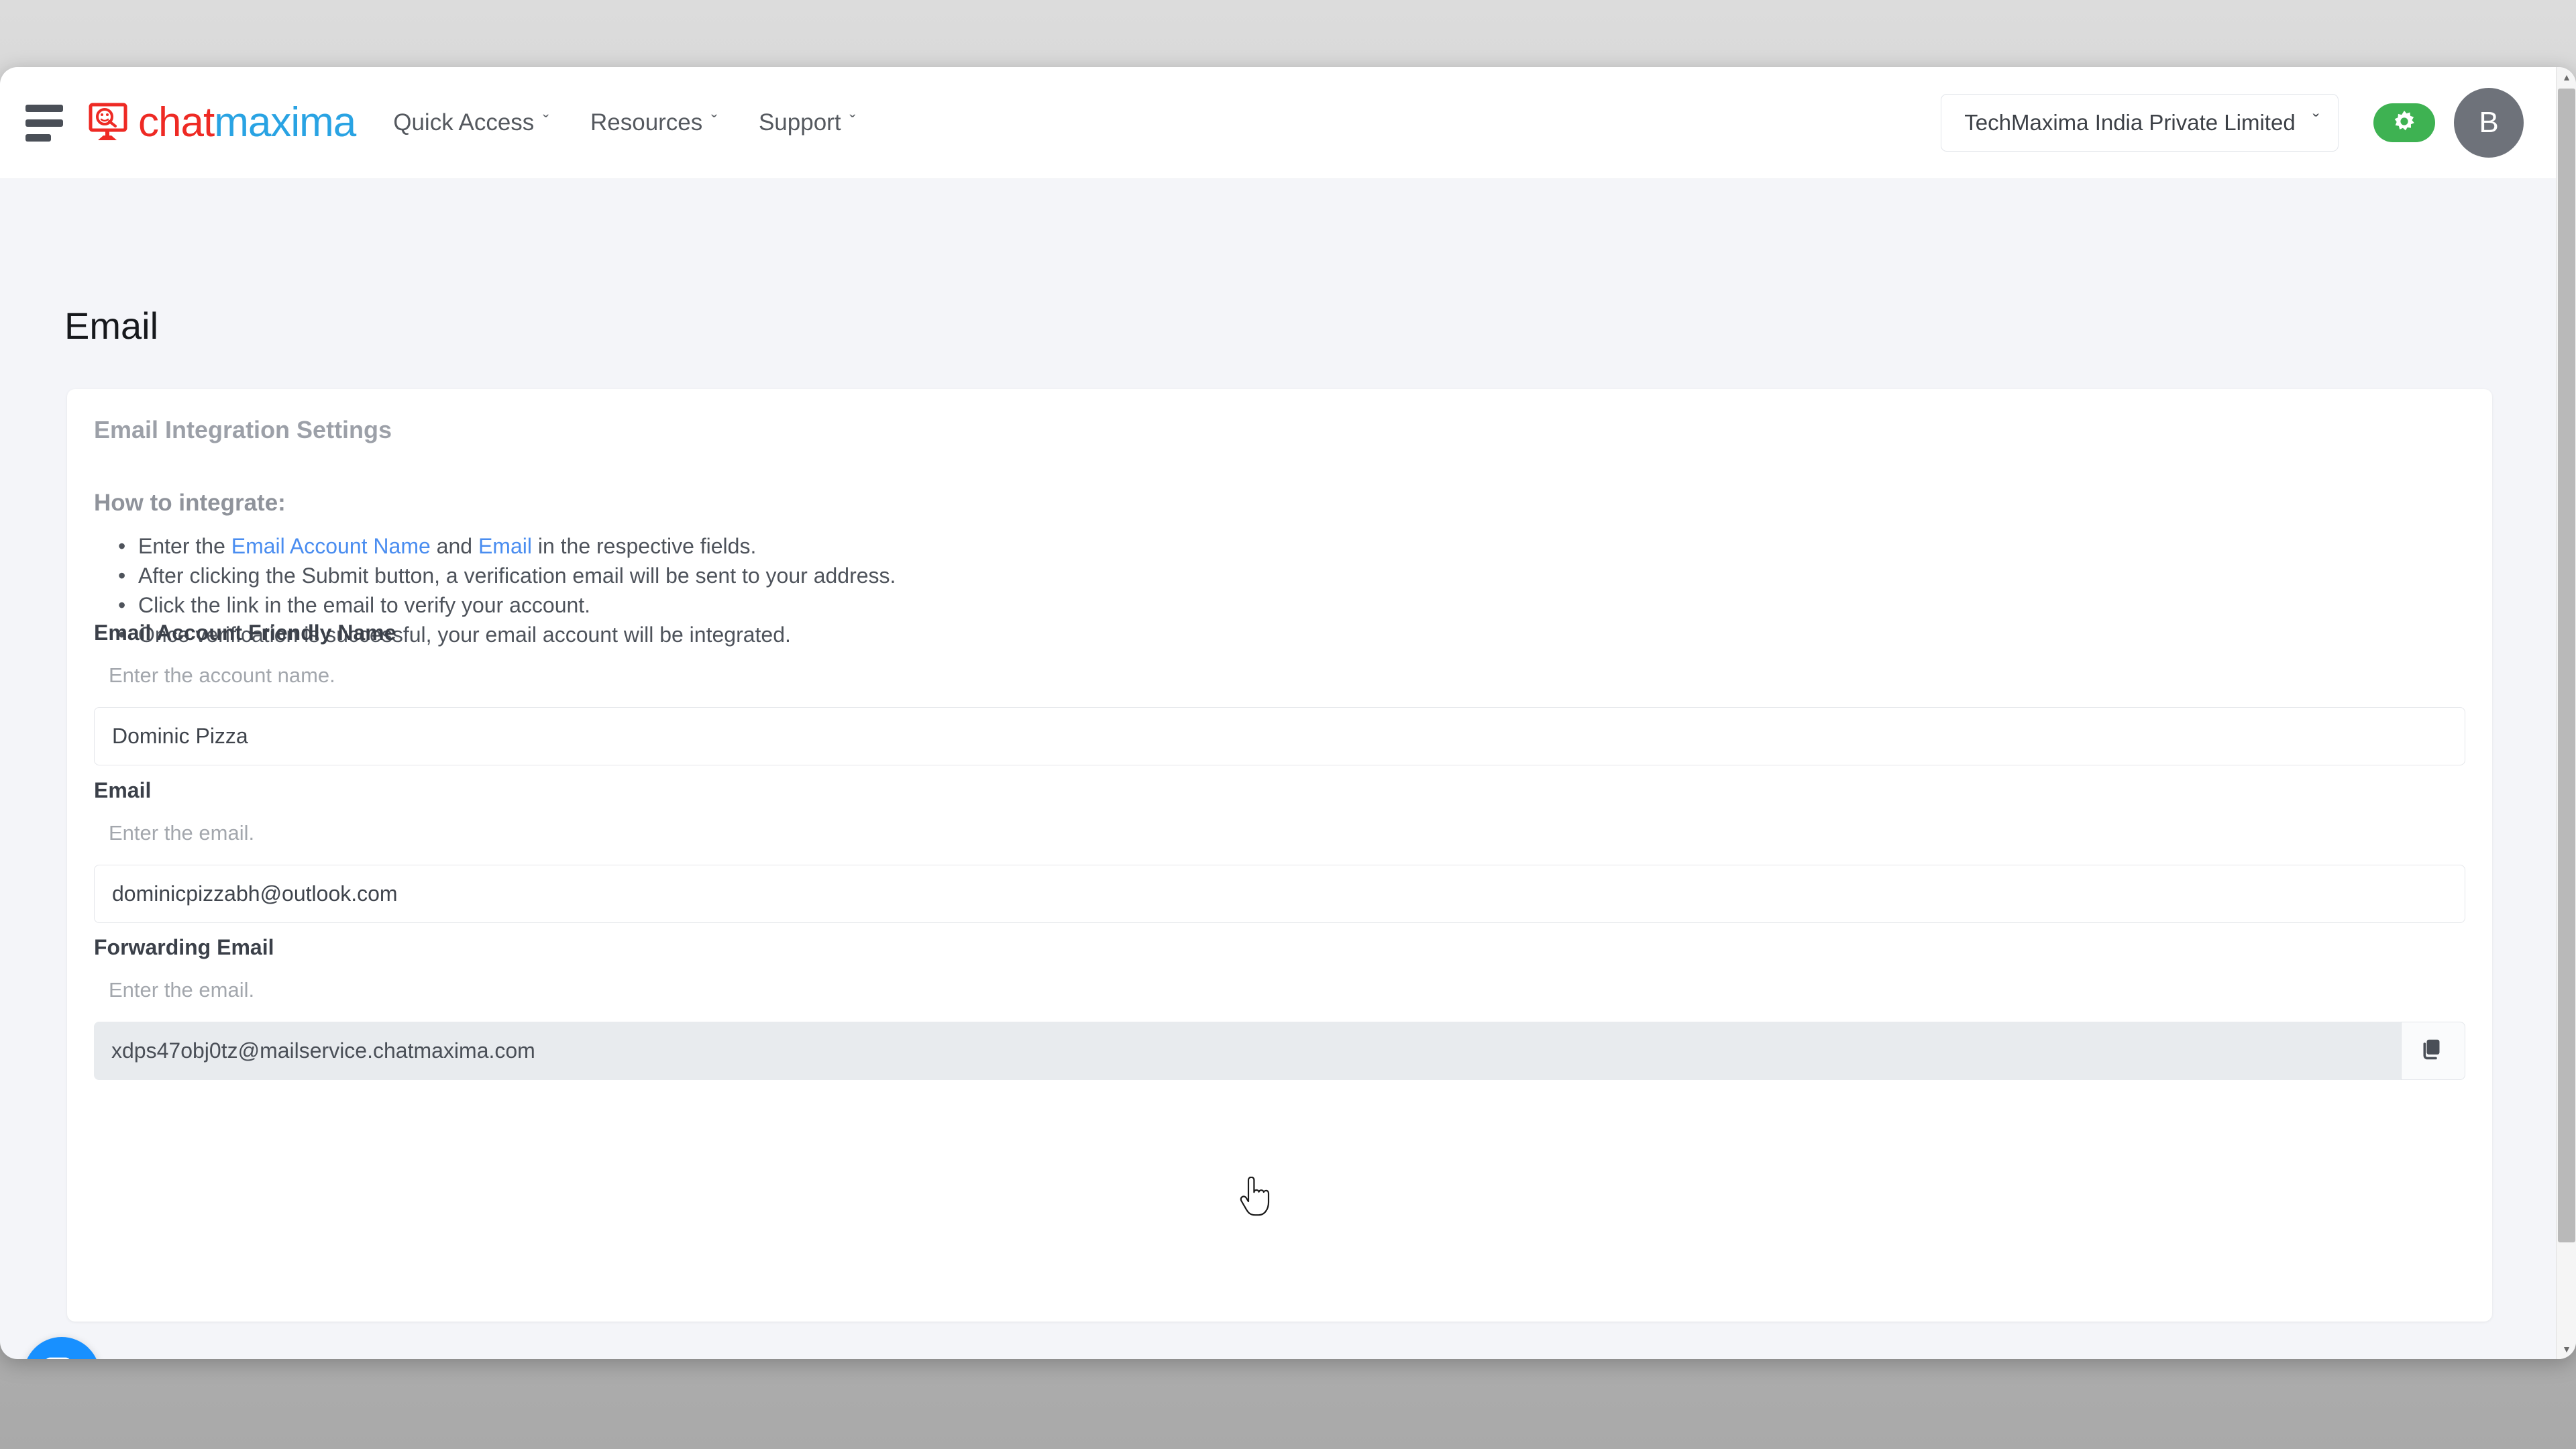 The height and width of the screenshot is (1449, 2576). I want to click on gear-icon, so click(2404, 123).